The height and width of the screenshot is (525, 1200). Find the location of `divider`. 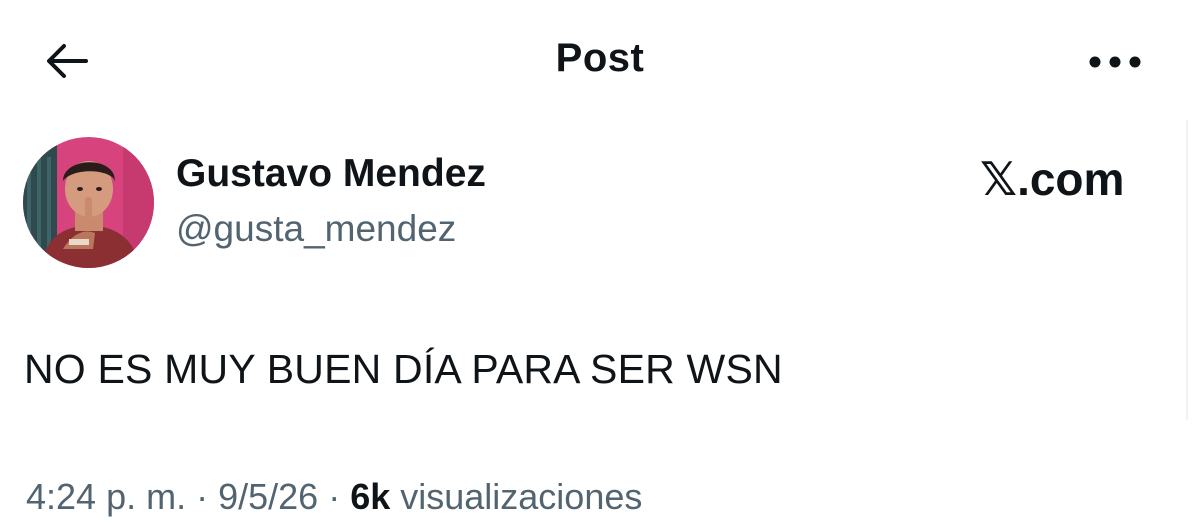

divider is located at coordinates (1187, 270).